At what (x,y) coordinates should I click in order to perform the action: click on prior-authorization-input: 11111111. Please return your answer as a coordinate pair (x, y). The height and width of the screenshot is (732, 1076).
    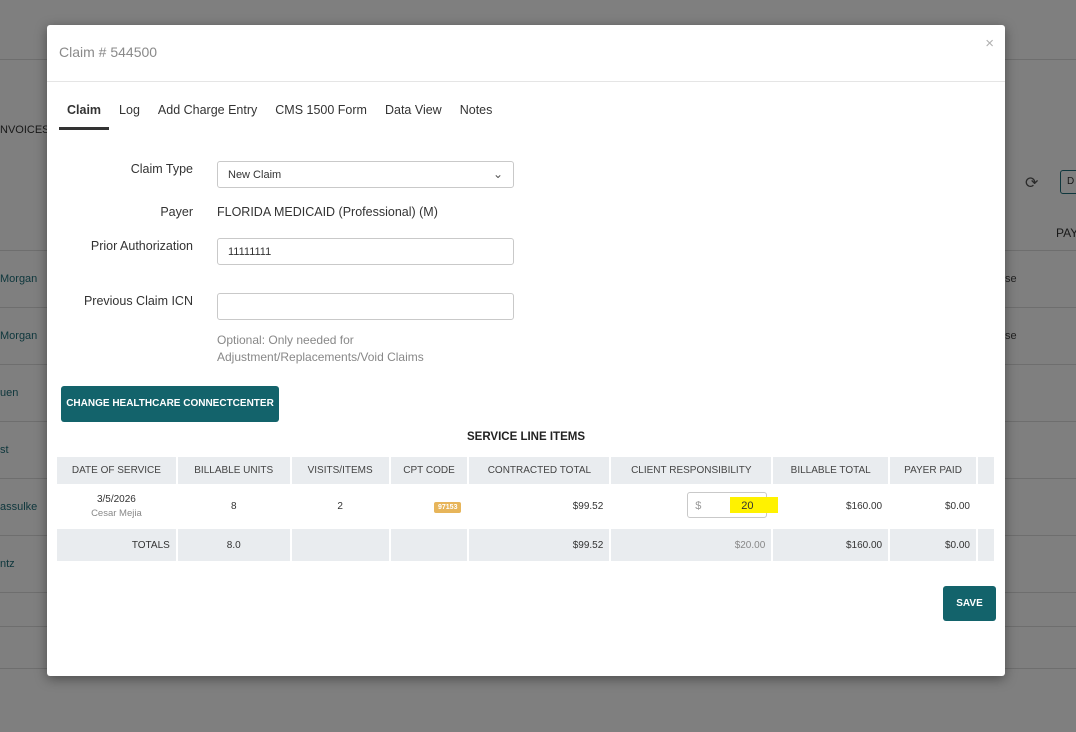
    Looking at the image, I should click on (365, 251).